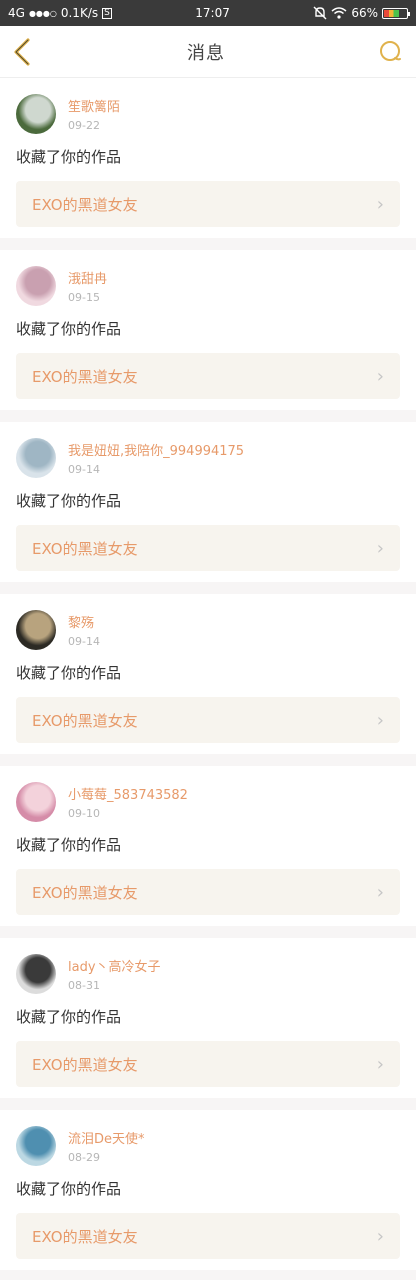 This screenshot has width=416, height=1280. I want to click on user-row: 我是妞妞,我陪你_994994175 09-14, so click(208, 458).